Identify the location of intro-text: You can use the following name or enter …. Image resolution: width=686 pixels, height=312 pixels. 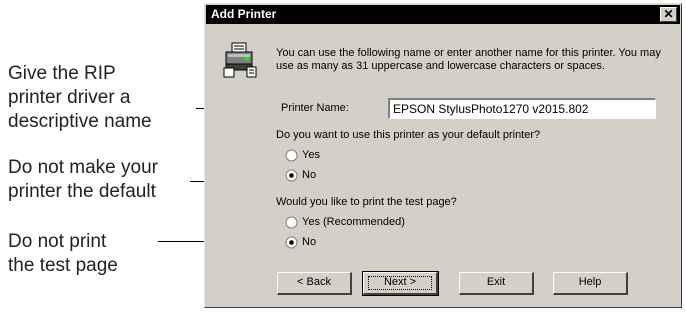
(468, 59).